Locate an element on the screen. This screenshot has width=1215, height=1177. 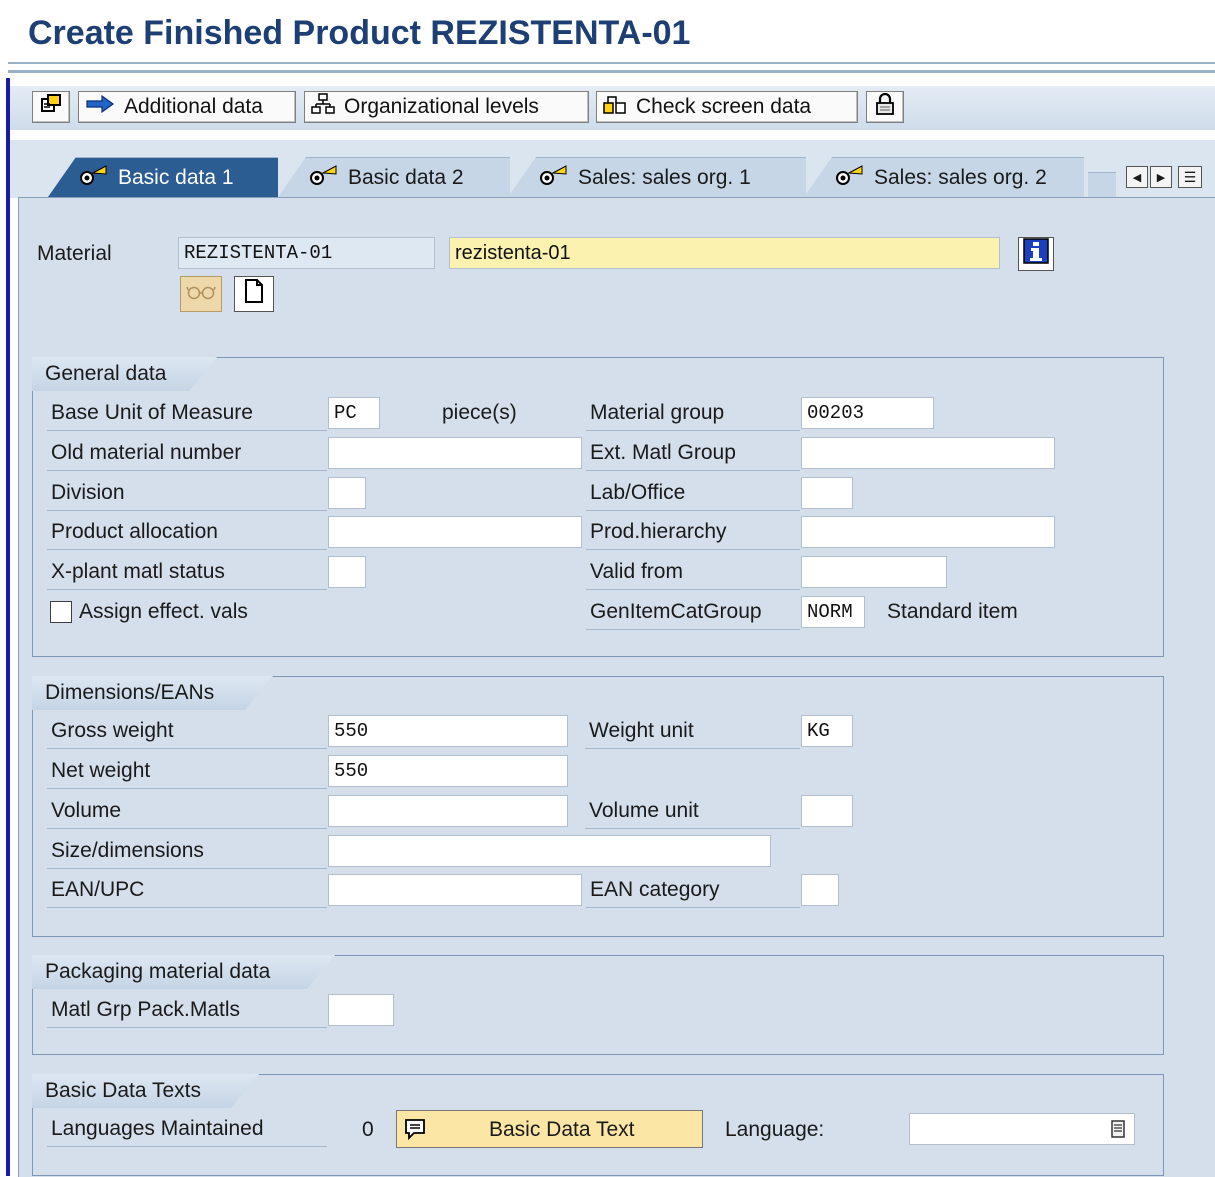
ean-category-field is located at coordinates (820, 890).